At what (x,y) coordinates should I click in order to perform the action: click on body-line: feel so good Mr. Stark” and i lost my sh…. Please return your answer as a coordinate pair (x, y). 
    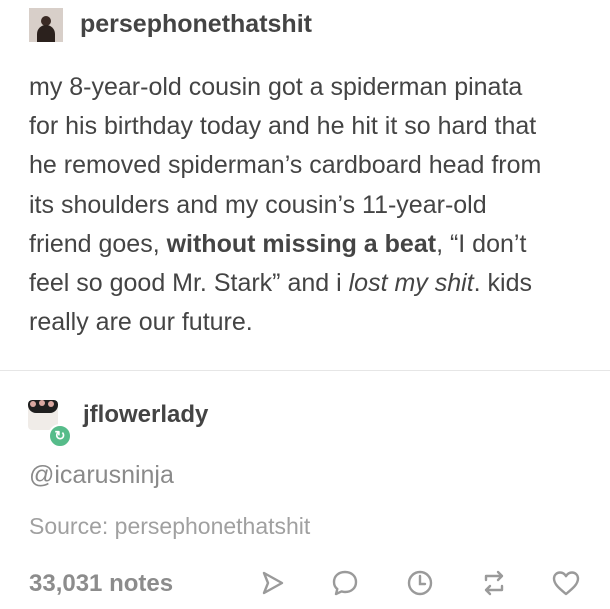
    Looking at the image, I should click on (314, 283).